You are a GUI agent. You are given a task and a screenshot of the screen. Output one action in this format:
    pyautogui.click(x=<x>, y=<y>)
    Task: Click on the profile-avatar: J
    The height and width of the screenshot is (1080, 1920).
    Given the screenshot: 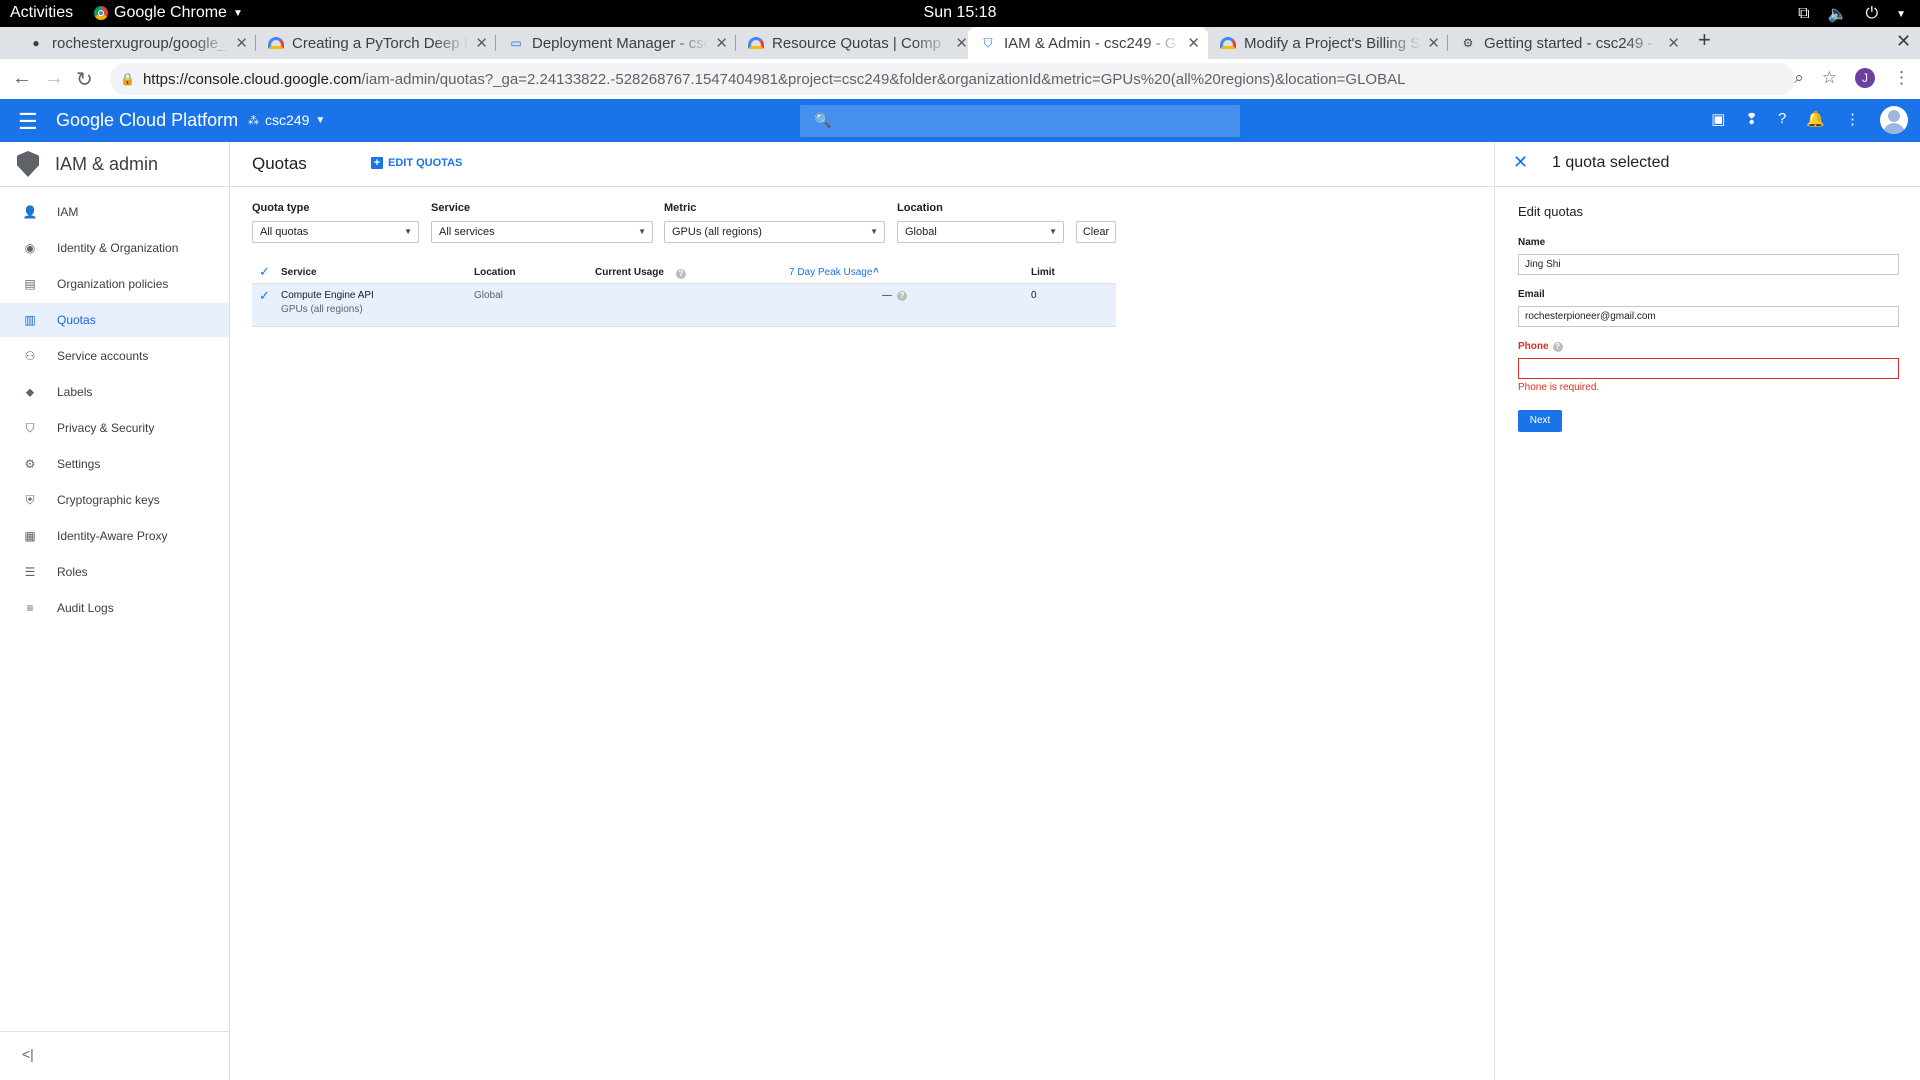 What is the action you would take?
    pyautogui.click(x=1865, y=78)
    